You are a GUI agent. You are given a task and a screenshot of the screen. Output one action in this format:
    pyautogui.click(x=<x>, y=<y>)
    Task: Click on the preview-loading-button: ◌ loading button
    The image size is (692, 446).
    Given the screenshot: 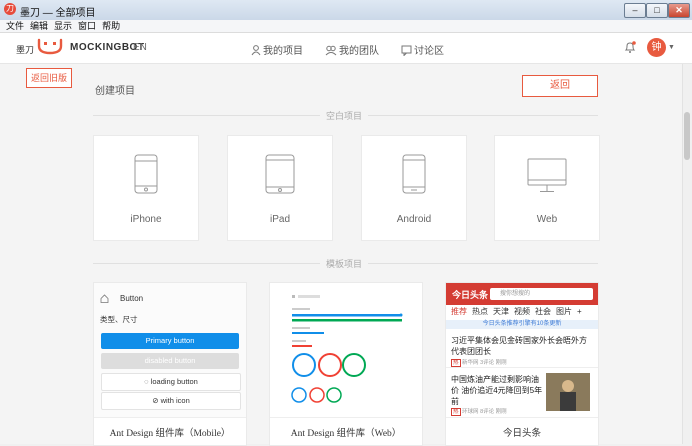 What is the action you would take?
    pyautogui.click(x=171, y=382)
    